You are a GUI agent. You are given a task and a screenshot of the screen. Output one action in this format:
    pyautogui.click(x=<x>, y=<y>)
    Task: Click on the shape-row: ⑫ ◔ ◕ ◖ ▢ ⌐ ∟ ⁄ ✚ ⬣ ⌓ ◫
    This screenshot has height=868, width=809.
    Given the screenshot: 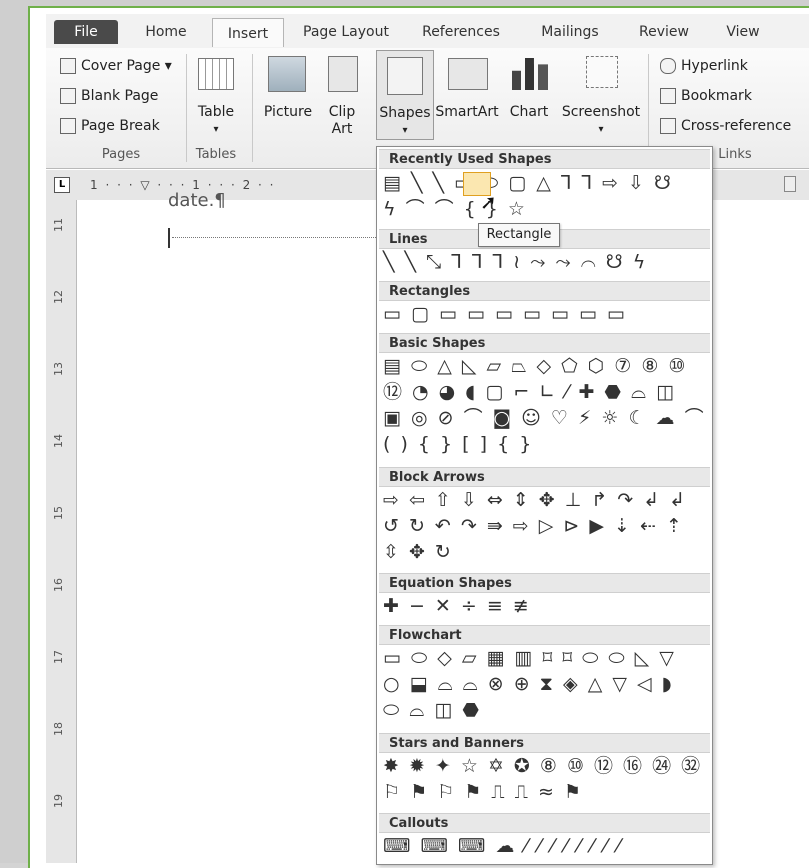 What is the action you would take?
    pyautogui.click(x=529, y=392)
    